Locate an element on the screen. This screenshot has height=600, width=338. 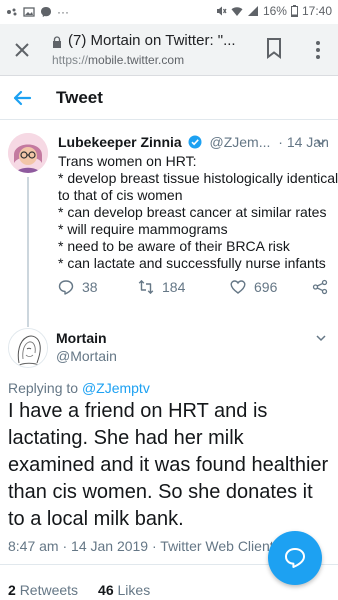
tweet-actions: 38 184 696 is located at coordinates (193, 289).